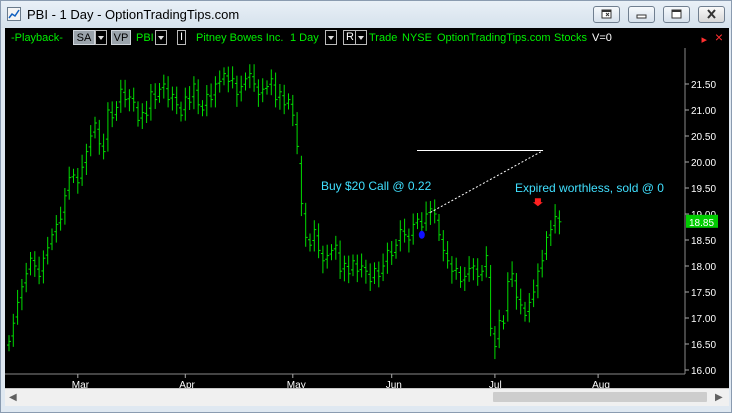 This screenshot has width=732, height=413. Describe the element at coordinates (703, 111) in the screenshot. I see `y-tick-label: 21.00` at that location.